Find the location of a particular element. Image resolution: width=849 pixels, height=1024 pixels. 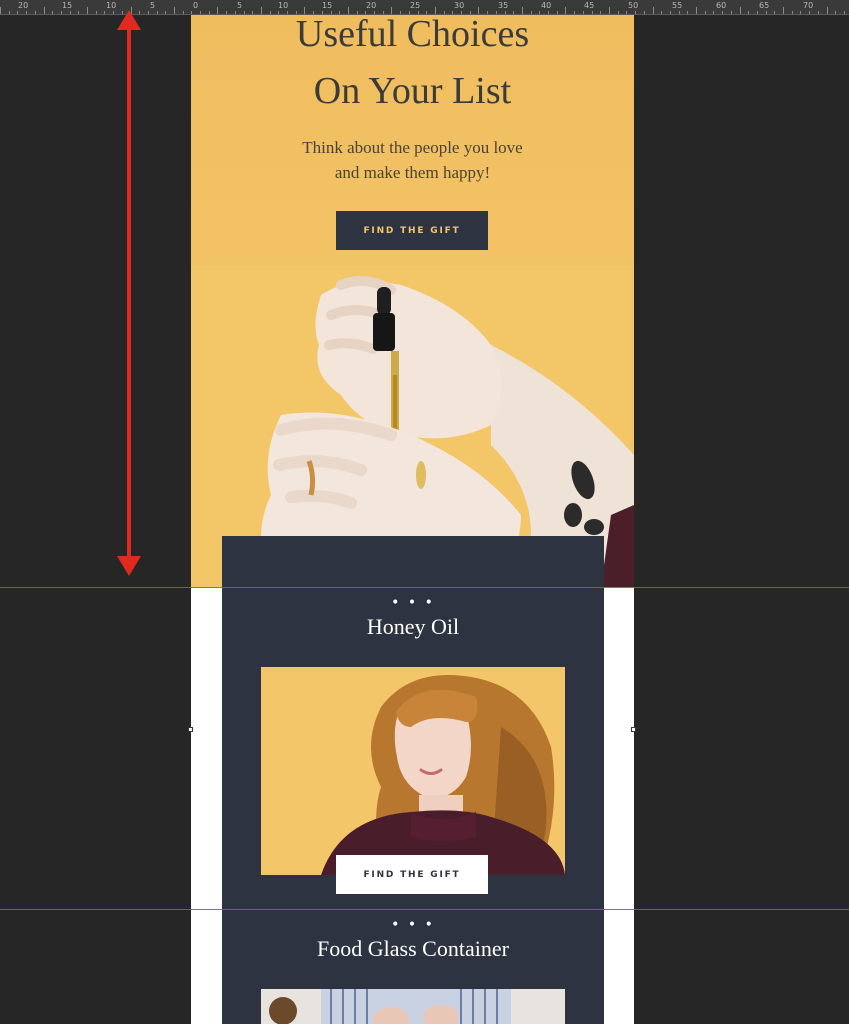

ruler-label: 50 is located at coordinates (633, 5).